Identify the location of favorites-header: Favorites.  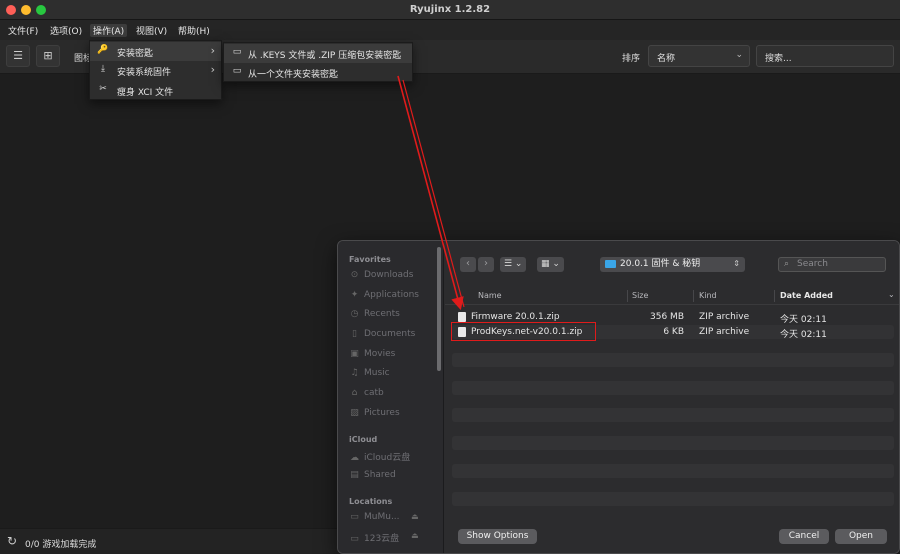
(370, 259).